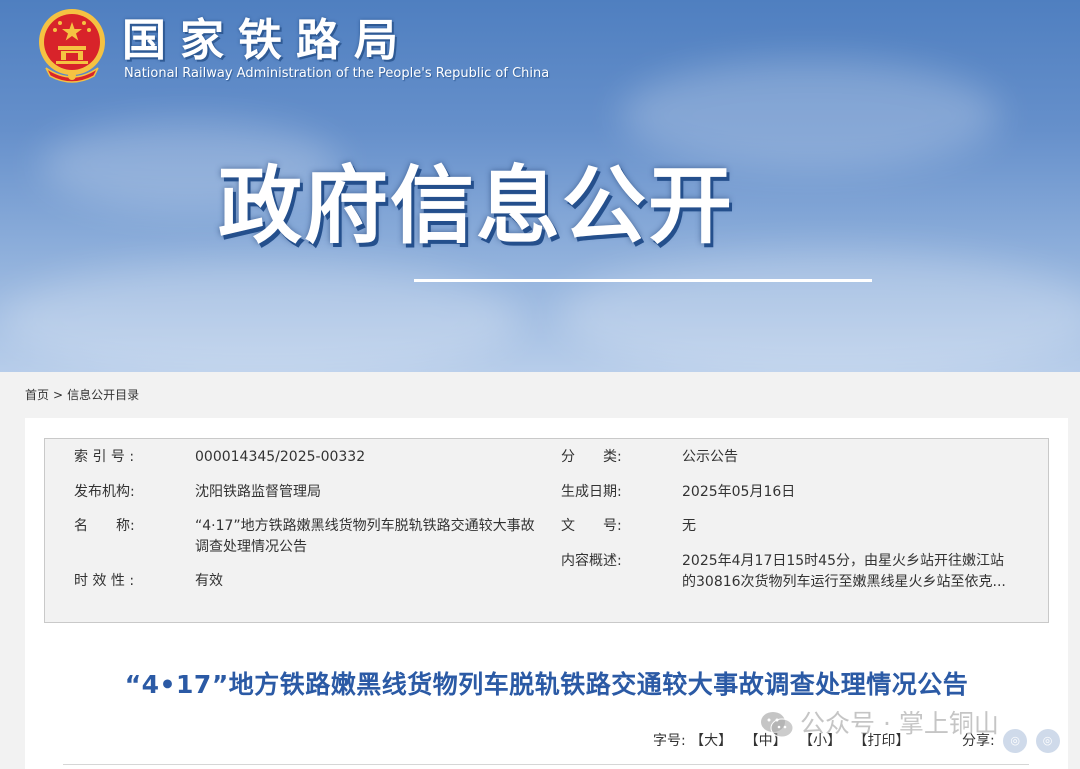  I want to click on publisher-value: 沈阳铁路监督管理局, so click(258, 492).